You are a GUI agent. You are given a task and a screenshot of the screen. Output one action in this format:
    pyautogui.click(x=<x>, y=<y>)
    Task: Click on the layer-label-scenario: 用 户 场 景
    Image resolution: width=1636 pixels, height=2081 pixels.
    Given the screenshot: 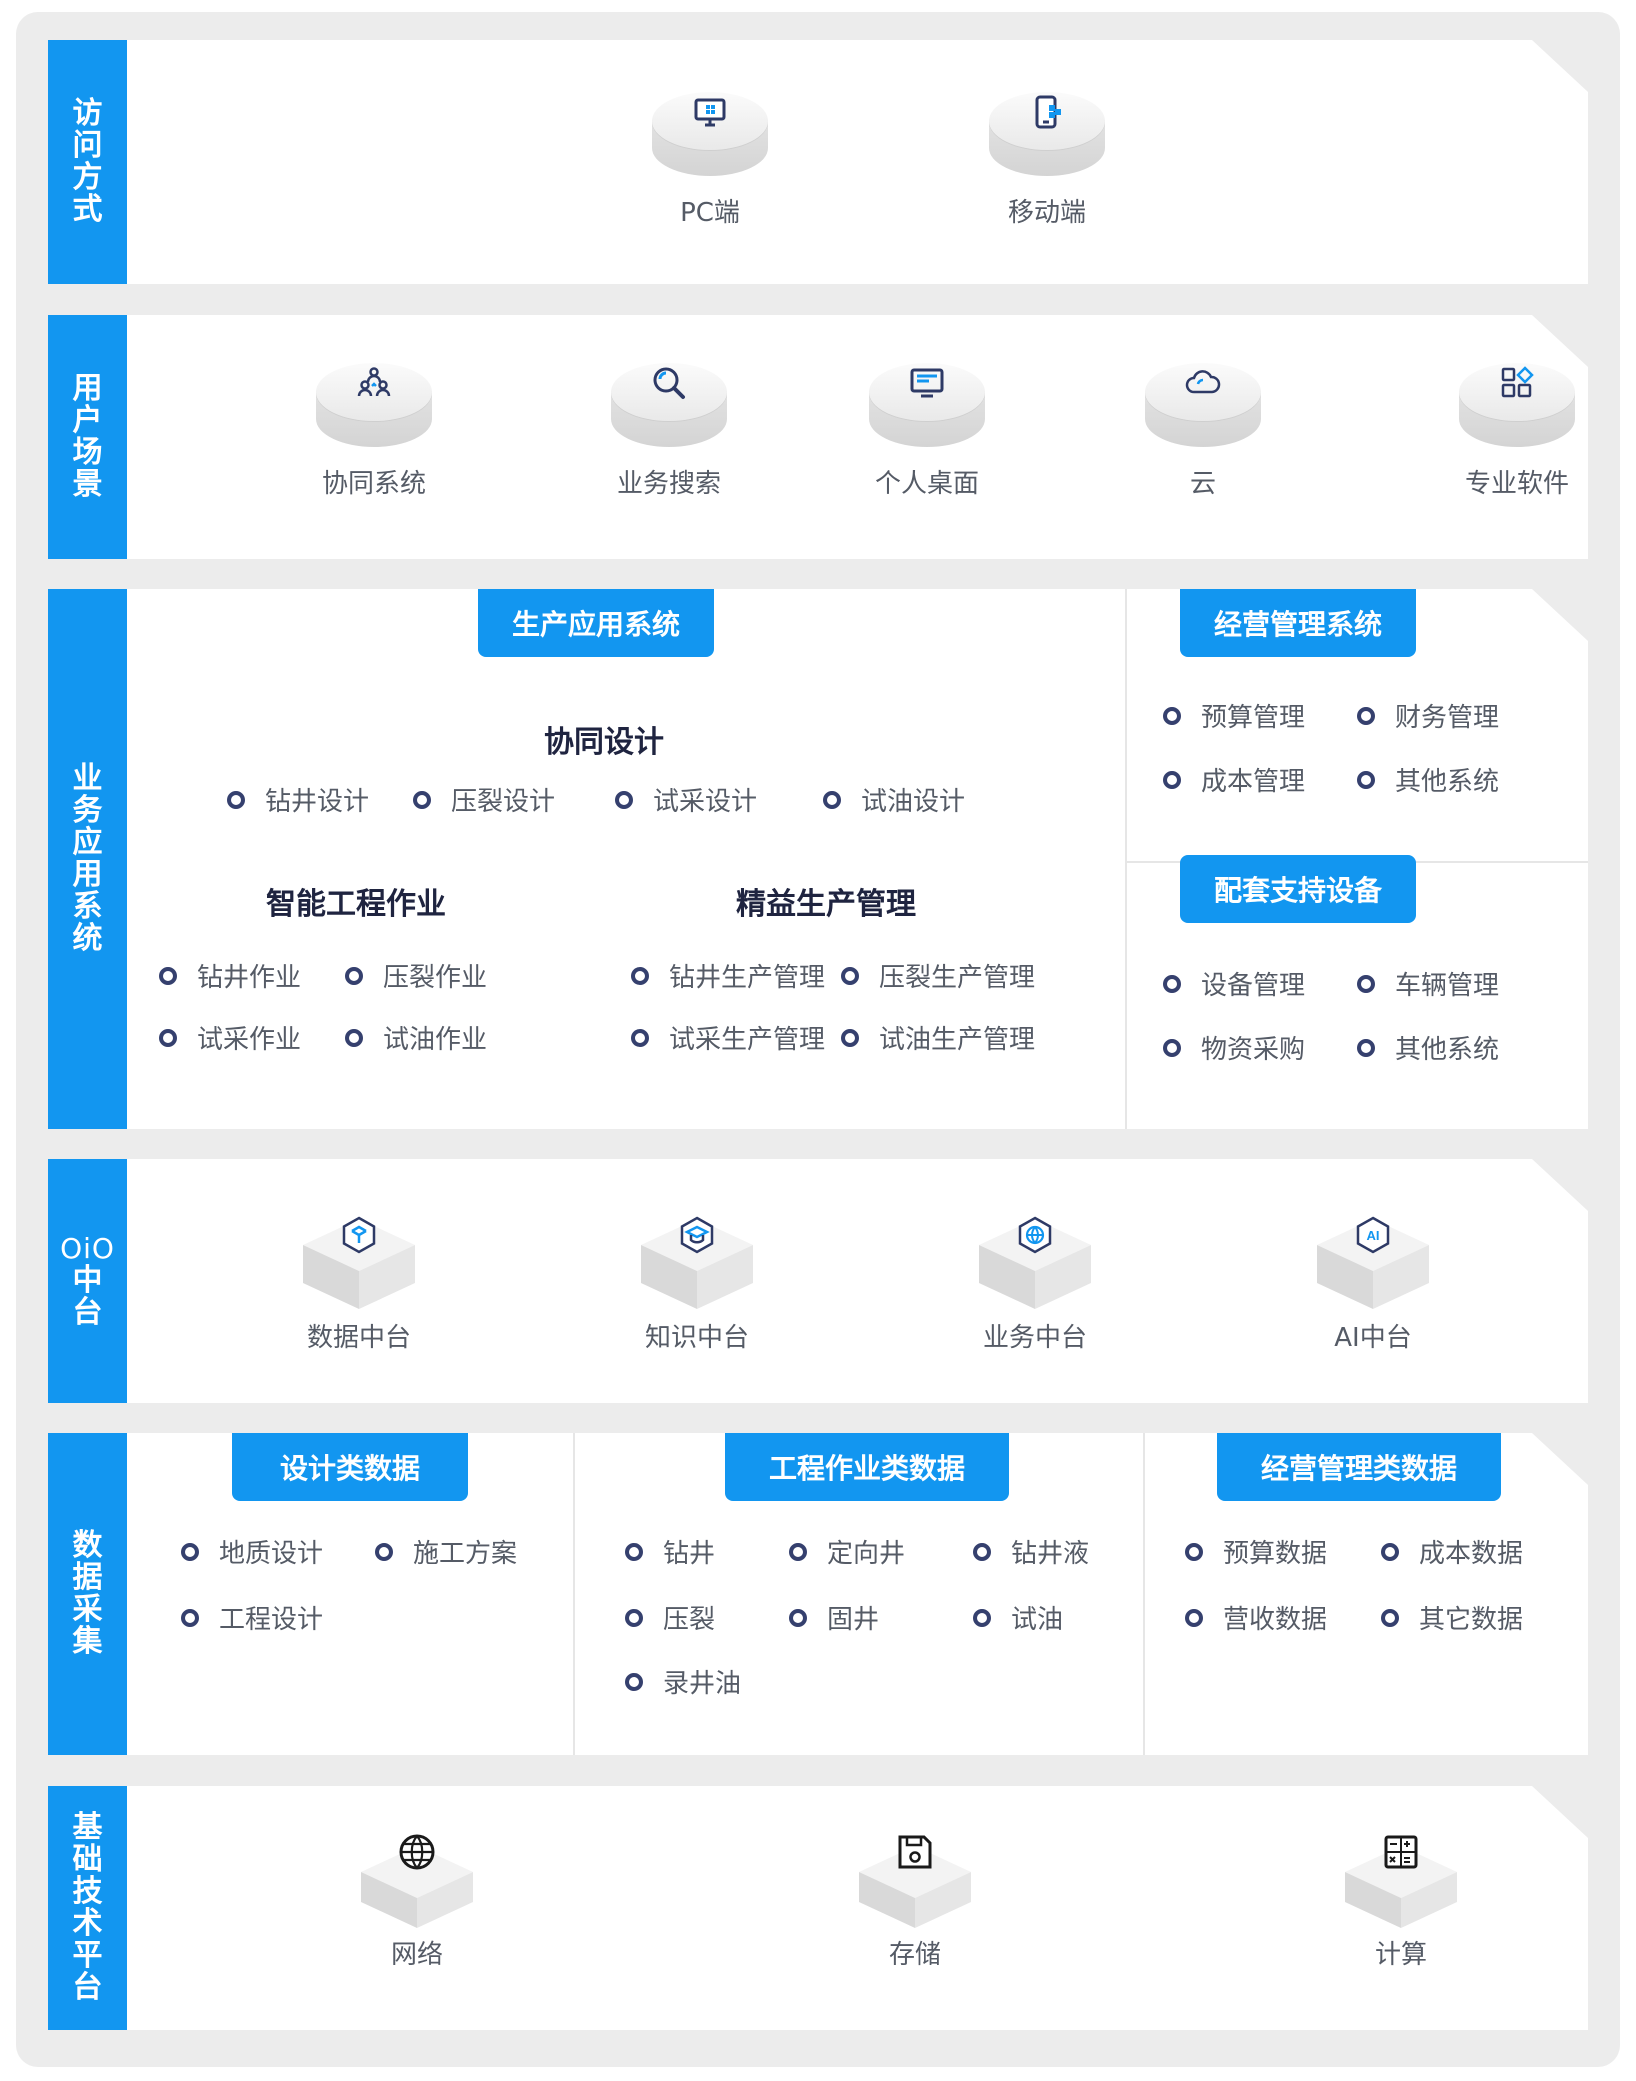 What is the action you would take?
    pyautogui.click(x=87, y=437)
    